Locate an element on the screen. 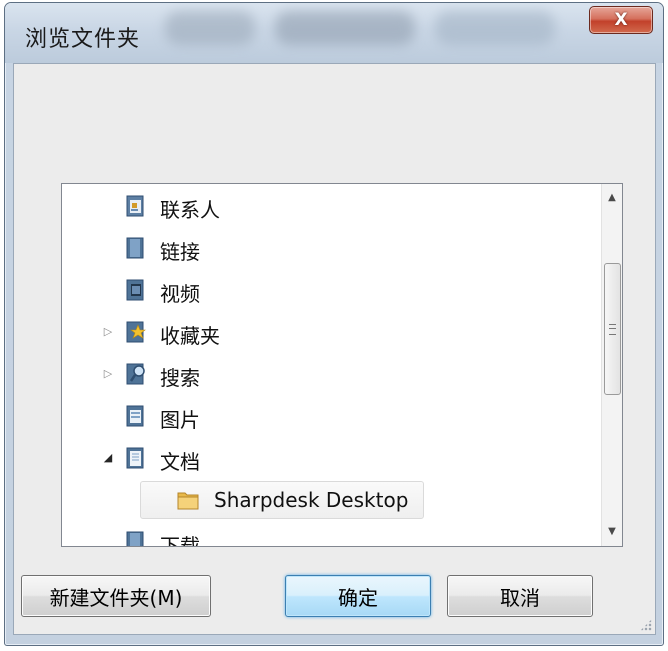  window-title: 浏览文件夹 is located at coordinates (83, 39).